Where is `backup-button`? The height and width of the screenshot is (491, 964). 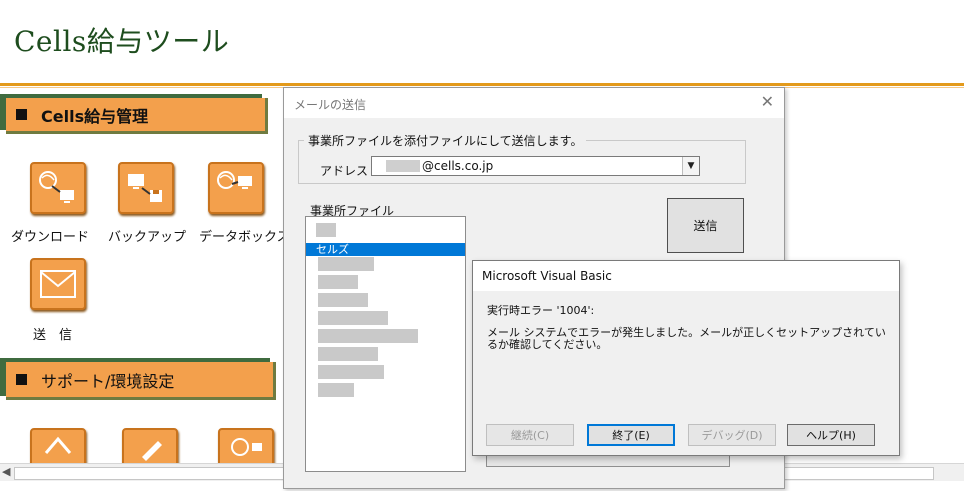
backup-button is located at coordinates (146, 188).